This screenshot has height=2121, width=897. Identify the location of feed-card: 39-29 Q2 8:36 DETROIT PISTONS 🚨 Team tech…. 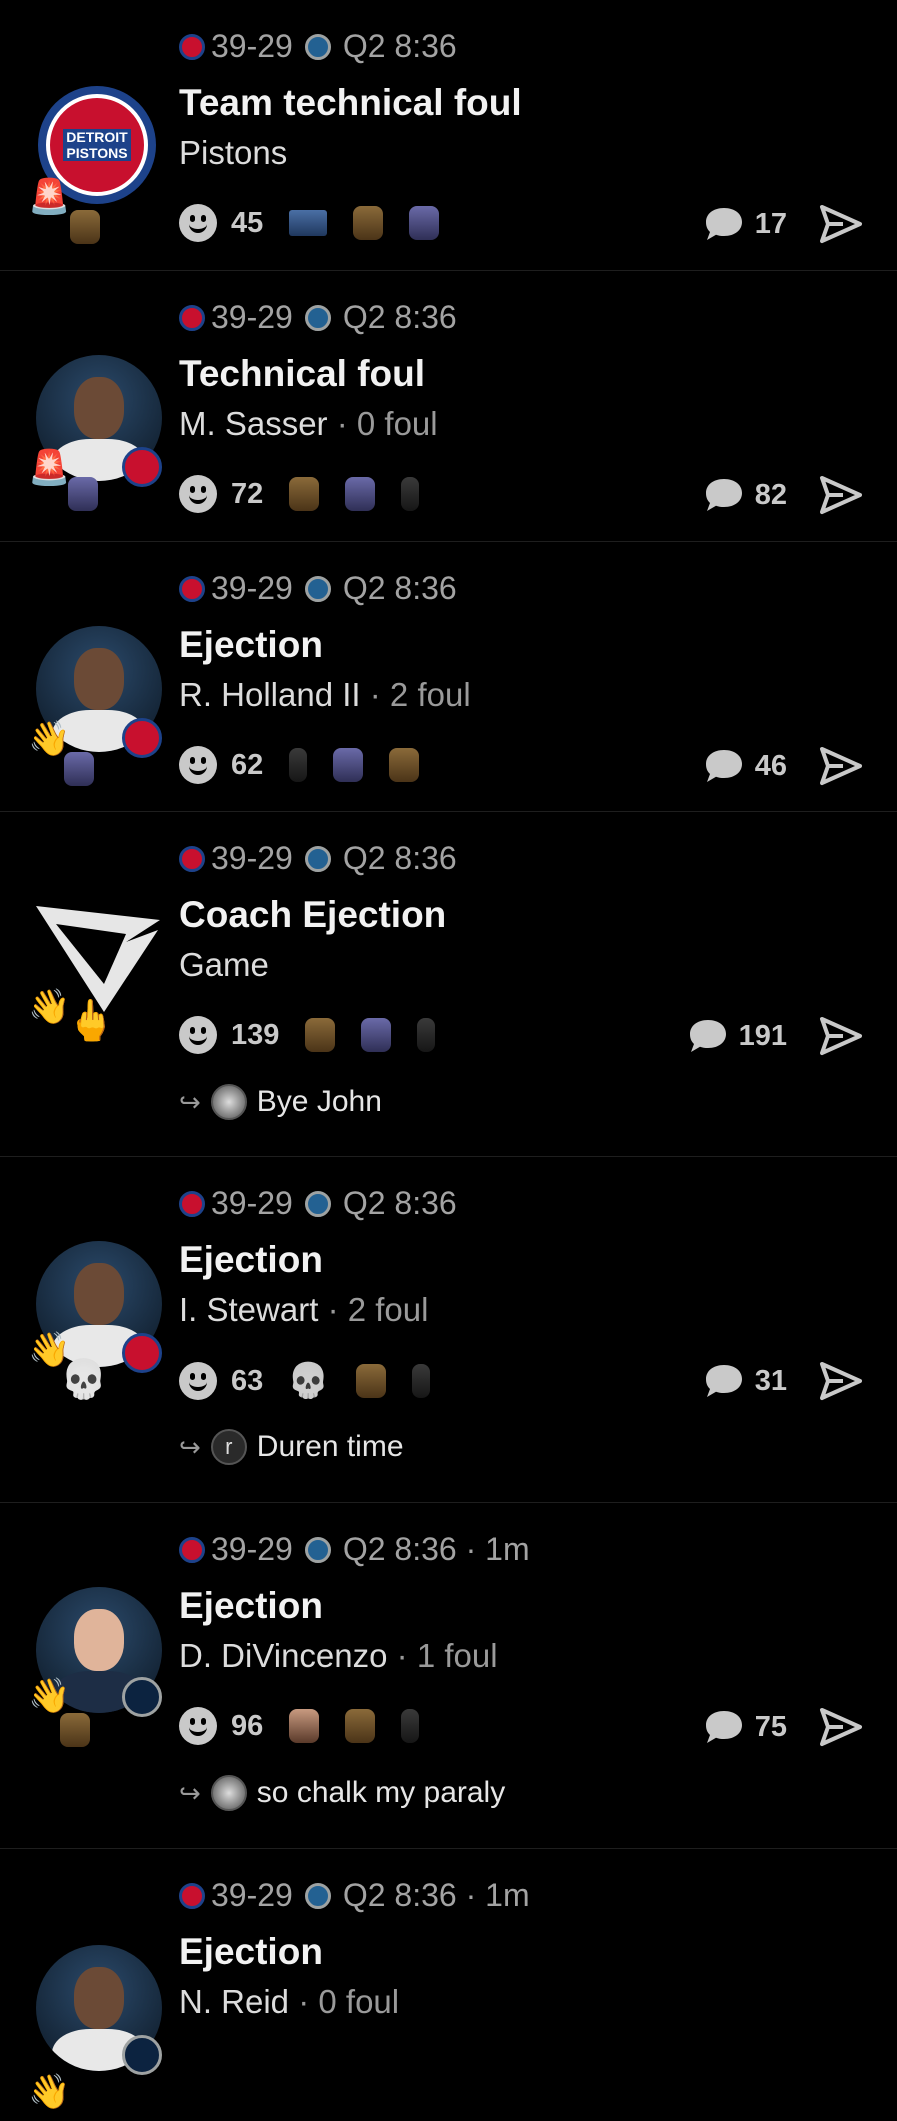
(448, 135).